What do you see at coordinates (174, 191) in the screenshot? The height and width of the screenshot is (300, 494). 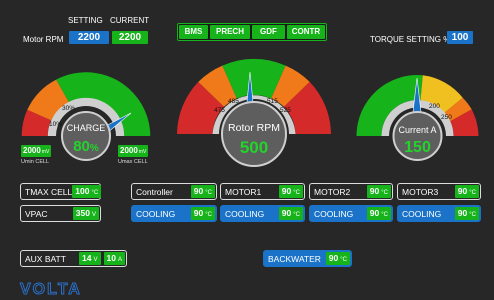 I see `controller-temp-readout: Controller 90 °C` at bounding box center [174, 191].